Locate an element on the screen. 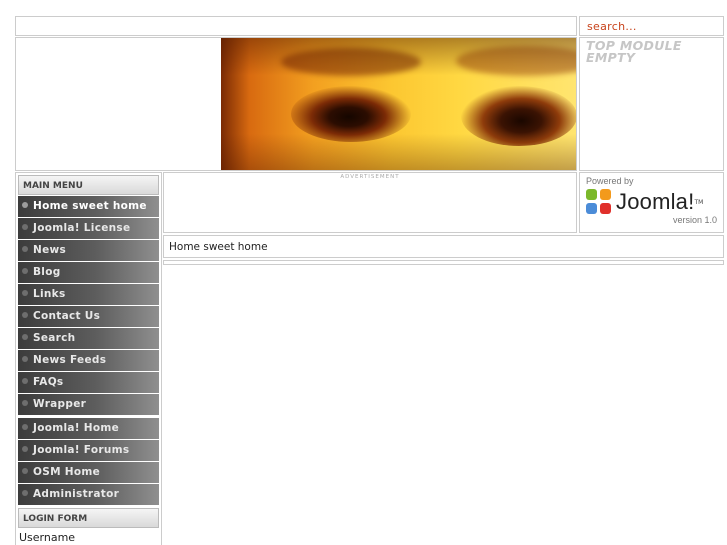 This screenshot has height=545, width=727. powered-by-box: Powered by Joomla! TM version 1.0 is located at coordinates (651, 202).